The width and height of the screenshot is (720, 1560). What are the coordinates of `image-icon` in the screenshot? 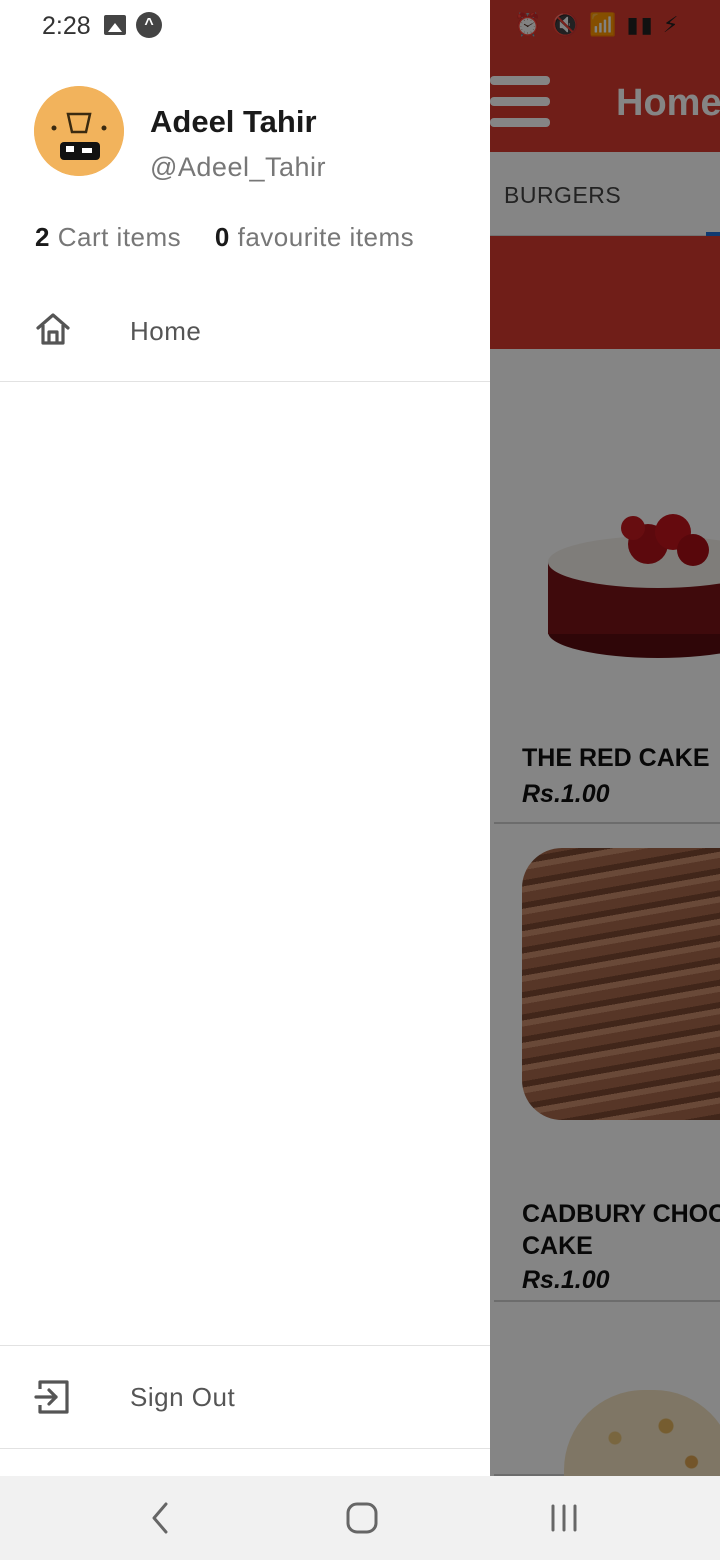 It's located at (115, 25).